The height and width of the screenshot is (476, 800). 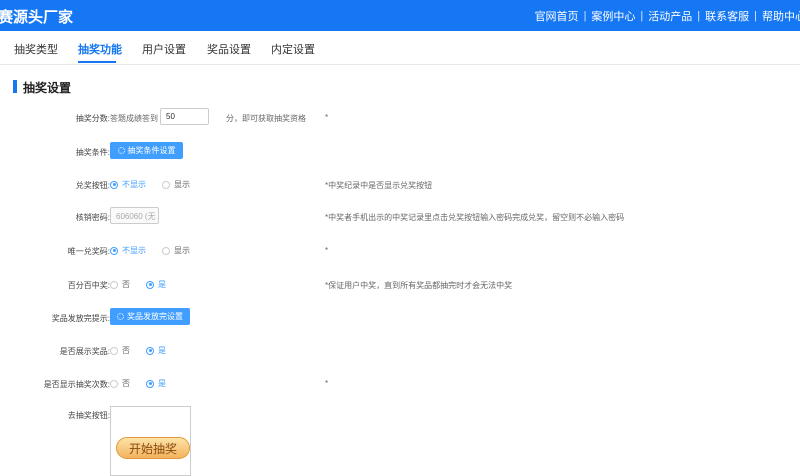 I want to click on show-prizes-label: 是否展示奖品:, so click(x=84, y=351).